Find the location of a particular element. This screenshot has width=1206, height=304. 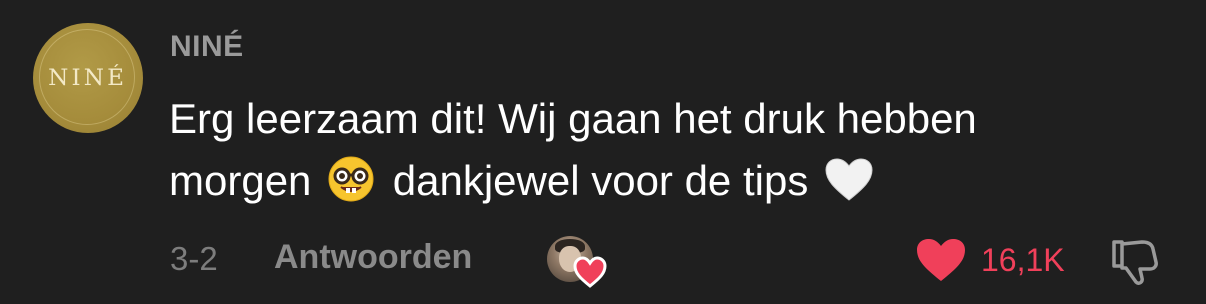

nerd-face-emoji-icon is located at coordinates (351, 187).